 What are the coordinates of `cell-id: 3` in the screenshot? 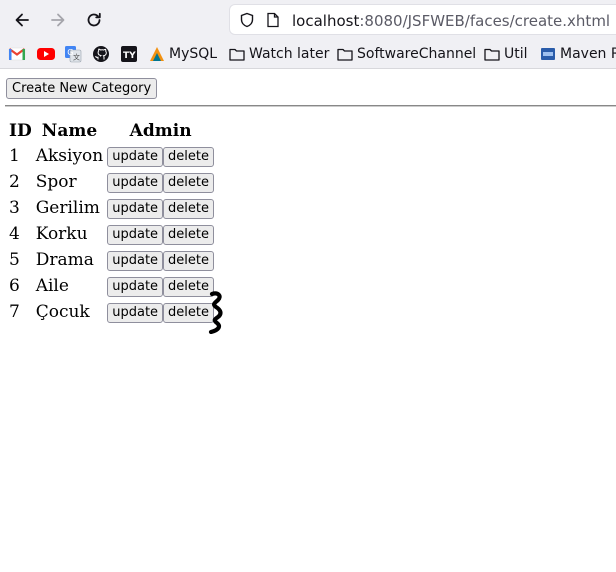 It's located at (14, 208).